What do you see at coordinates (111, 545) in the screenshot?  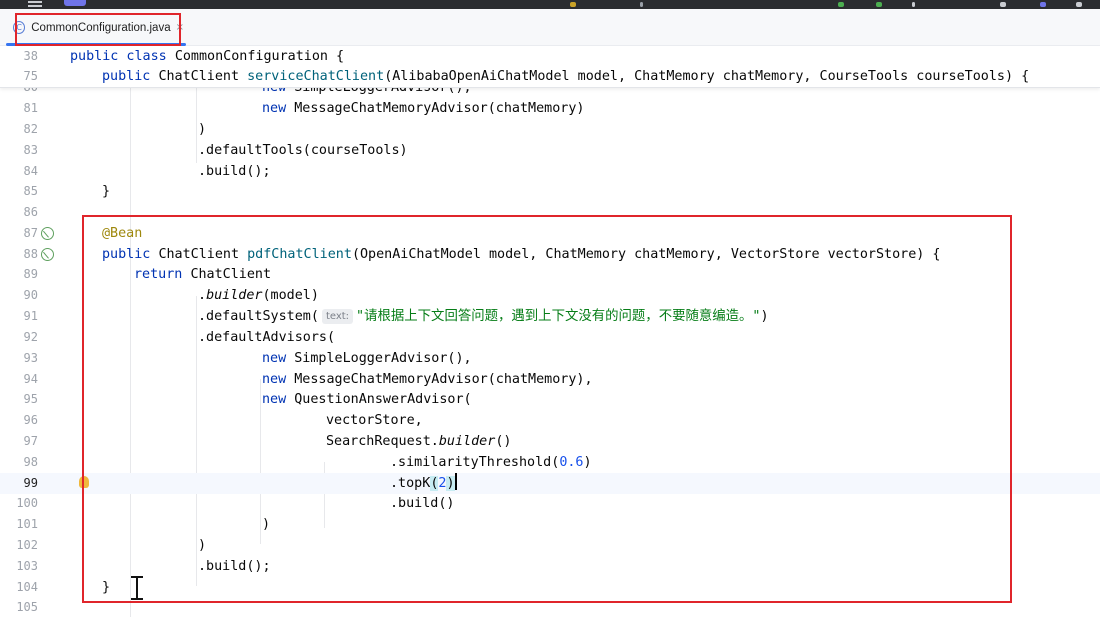 I see `code-line: 102 )` at bounding box center [111, 545].